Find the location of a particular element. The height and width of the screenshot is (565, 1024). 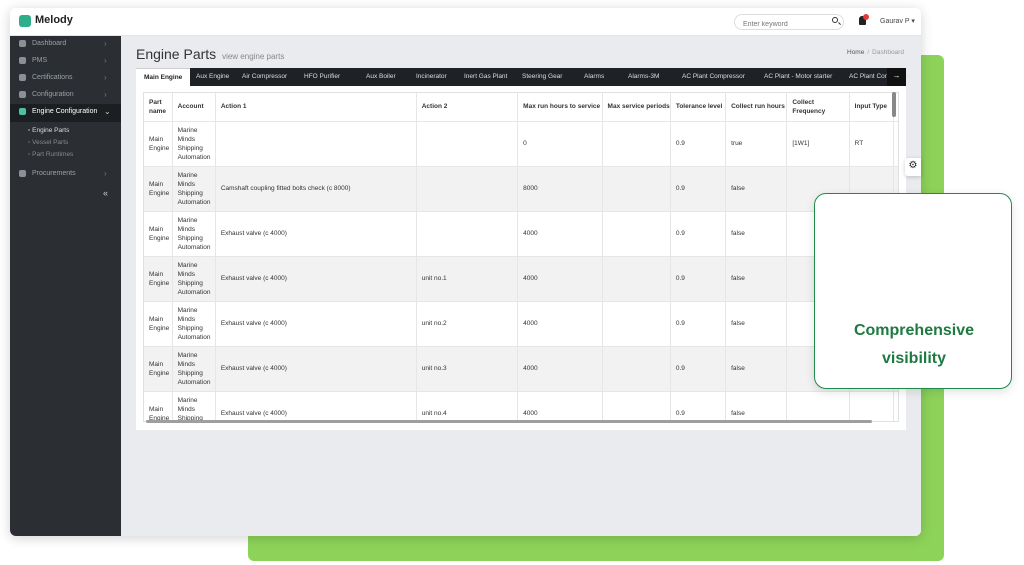

tab-hfo-purifier: HFO Purifier is located at coordinates (322, 77).